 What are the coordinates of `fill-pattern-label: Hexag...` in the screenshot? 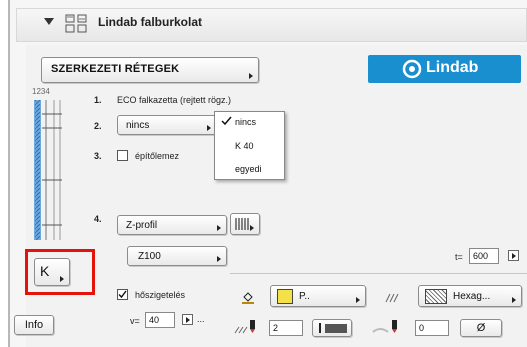 It's located at (472, 296).